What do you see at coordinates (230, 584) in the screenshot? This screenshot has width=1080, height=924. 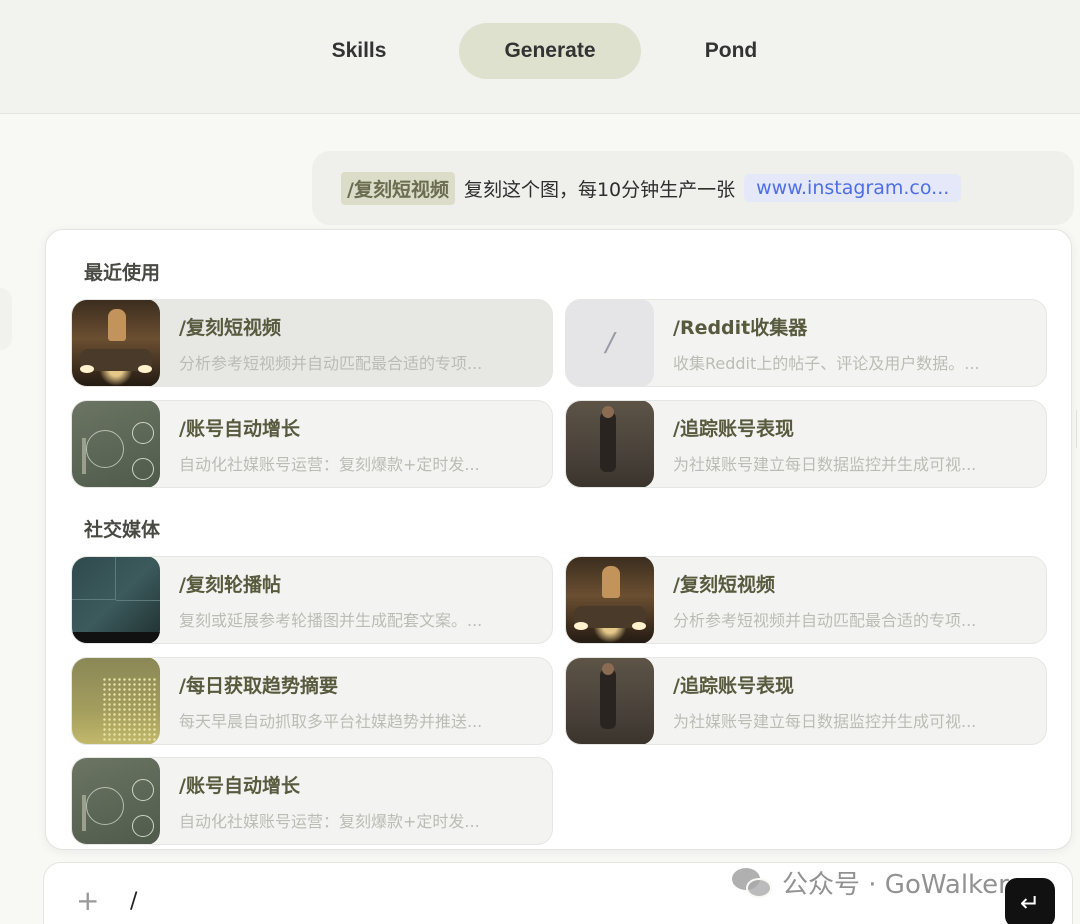 I see `skill-title: /复刻轮播帖` at bounding box center [230, 584].